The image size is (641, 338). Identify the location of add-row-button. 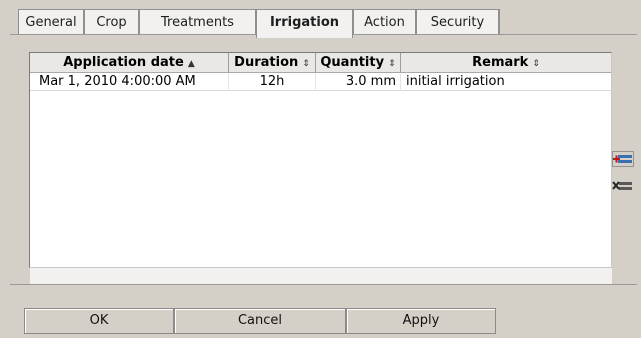
(623, 159).